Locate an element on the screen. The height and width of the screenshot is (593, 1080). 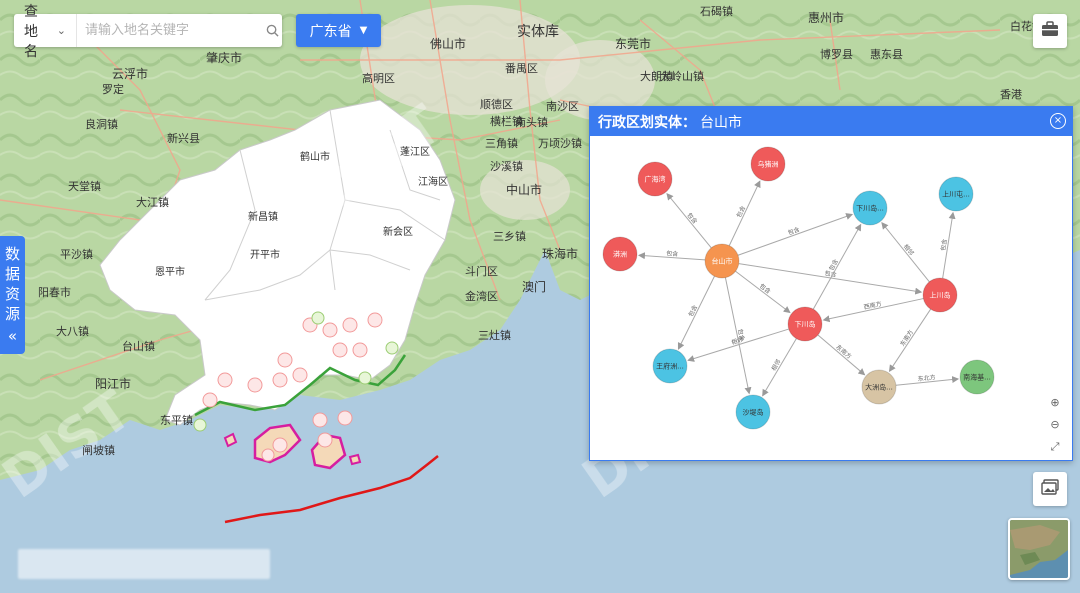
place-label: 实体库 is located at coordinates (538, 32).